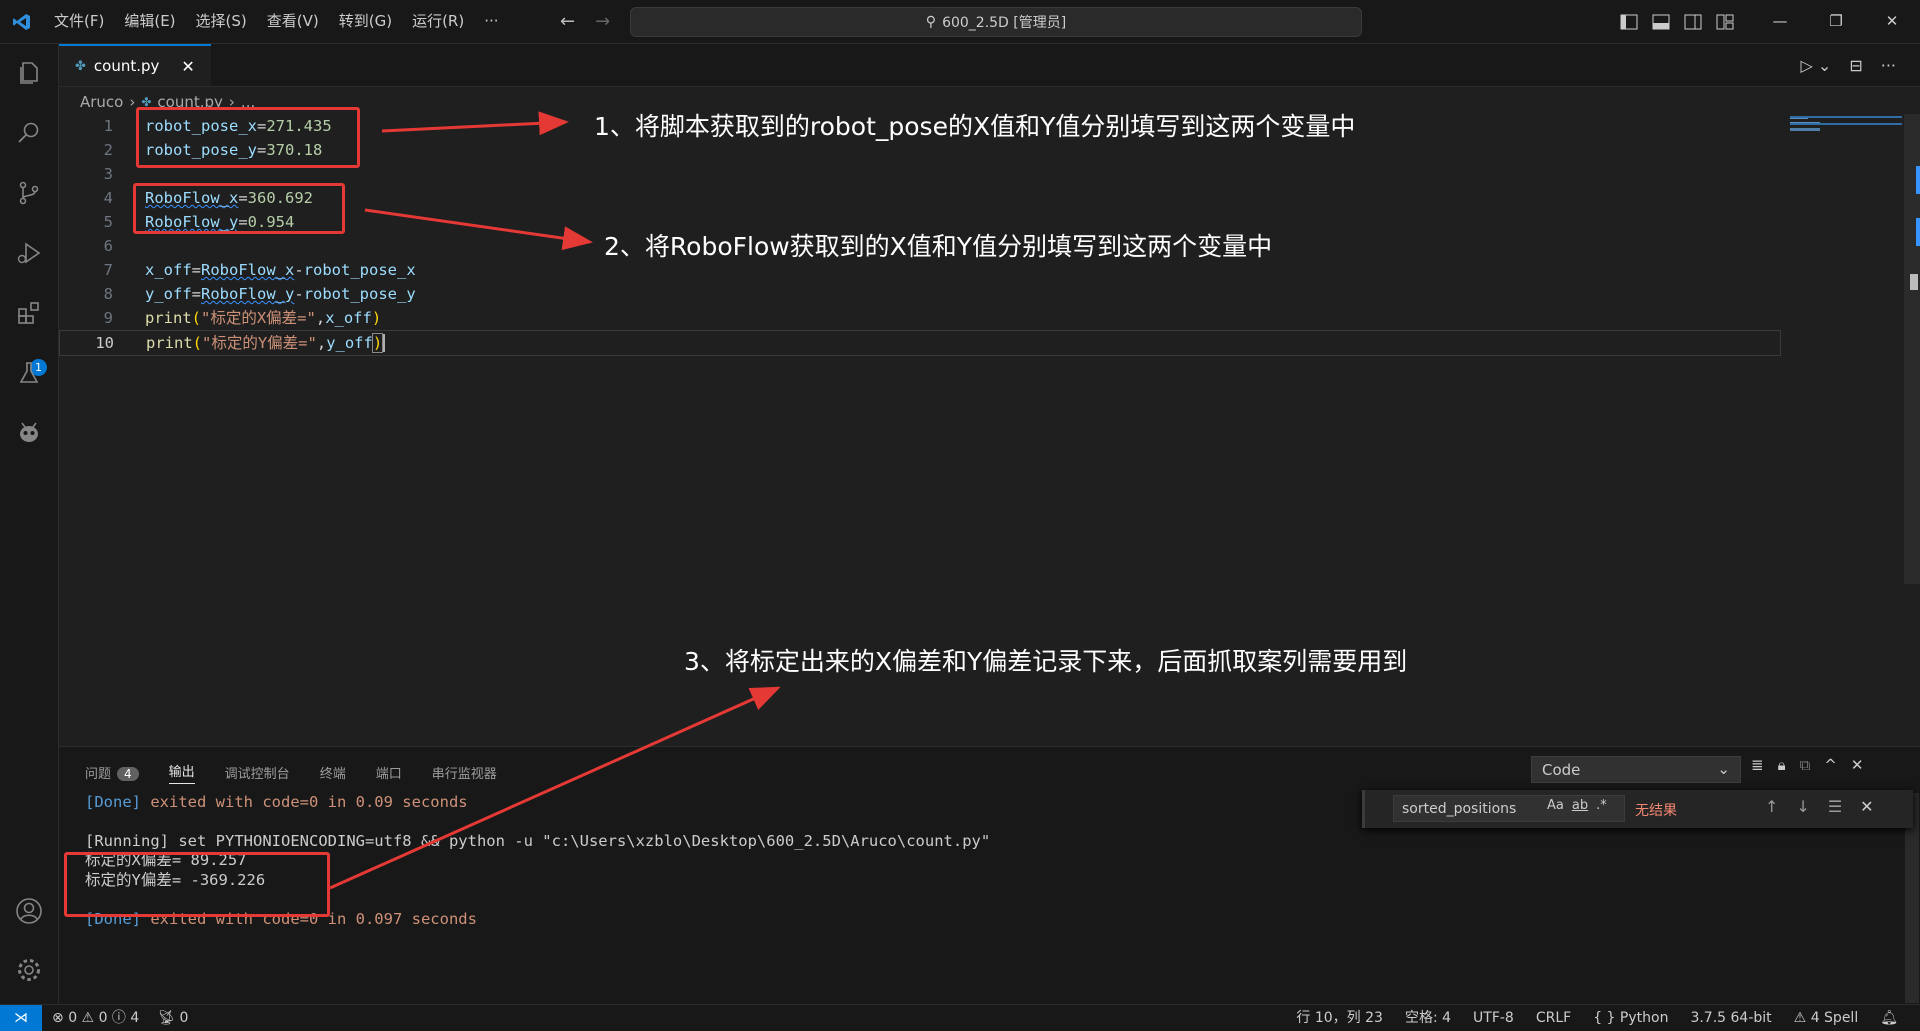 This screenshot has width=1920, height=1031. Describe the element at coordinates (920, 343) in the screenshot. I see `code-line-current: 10 print("标定的Y偏差=",y_off)` at that location.